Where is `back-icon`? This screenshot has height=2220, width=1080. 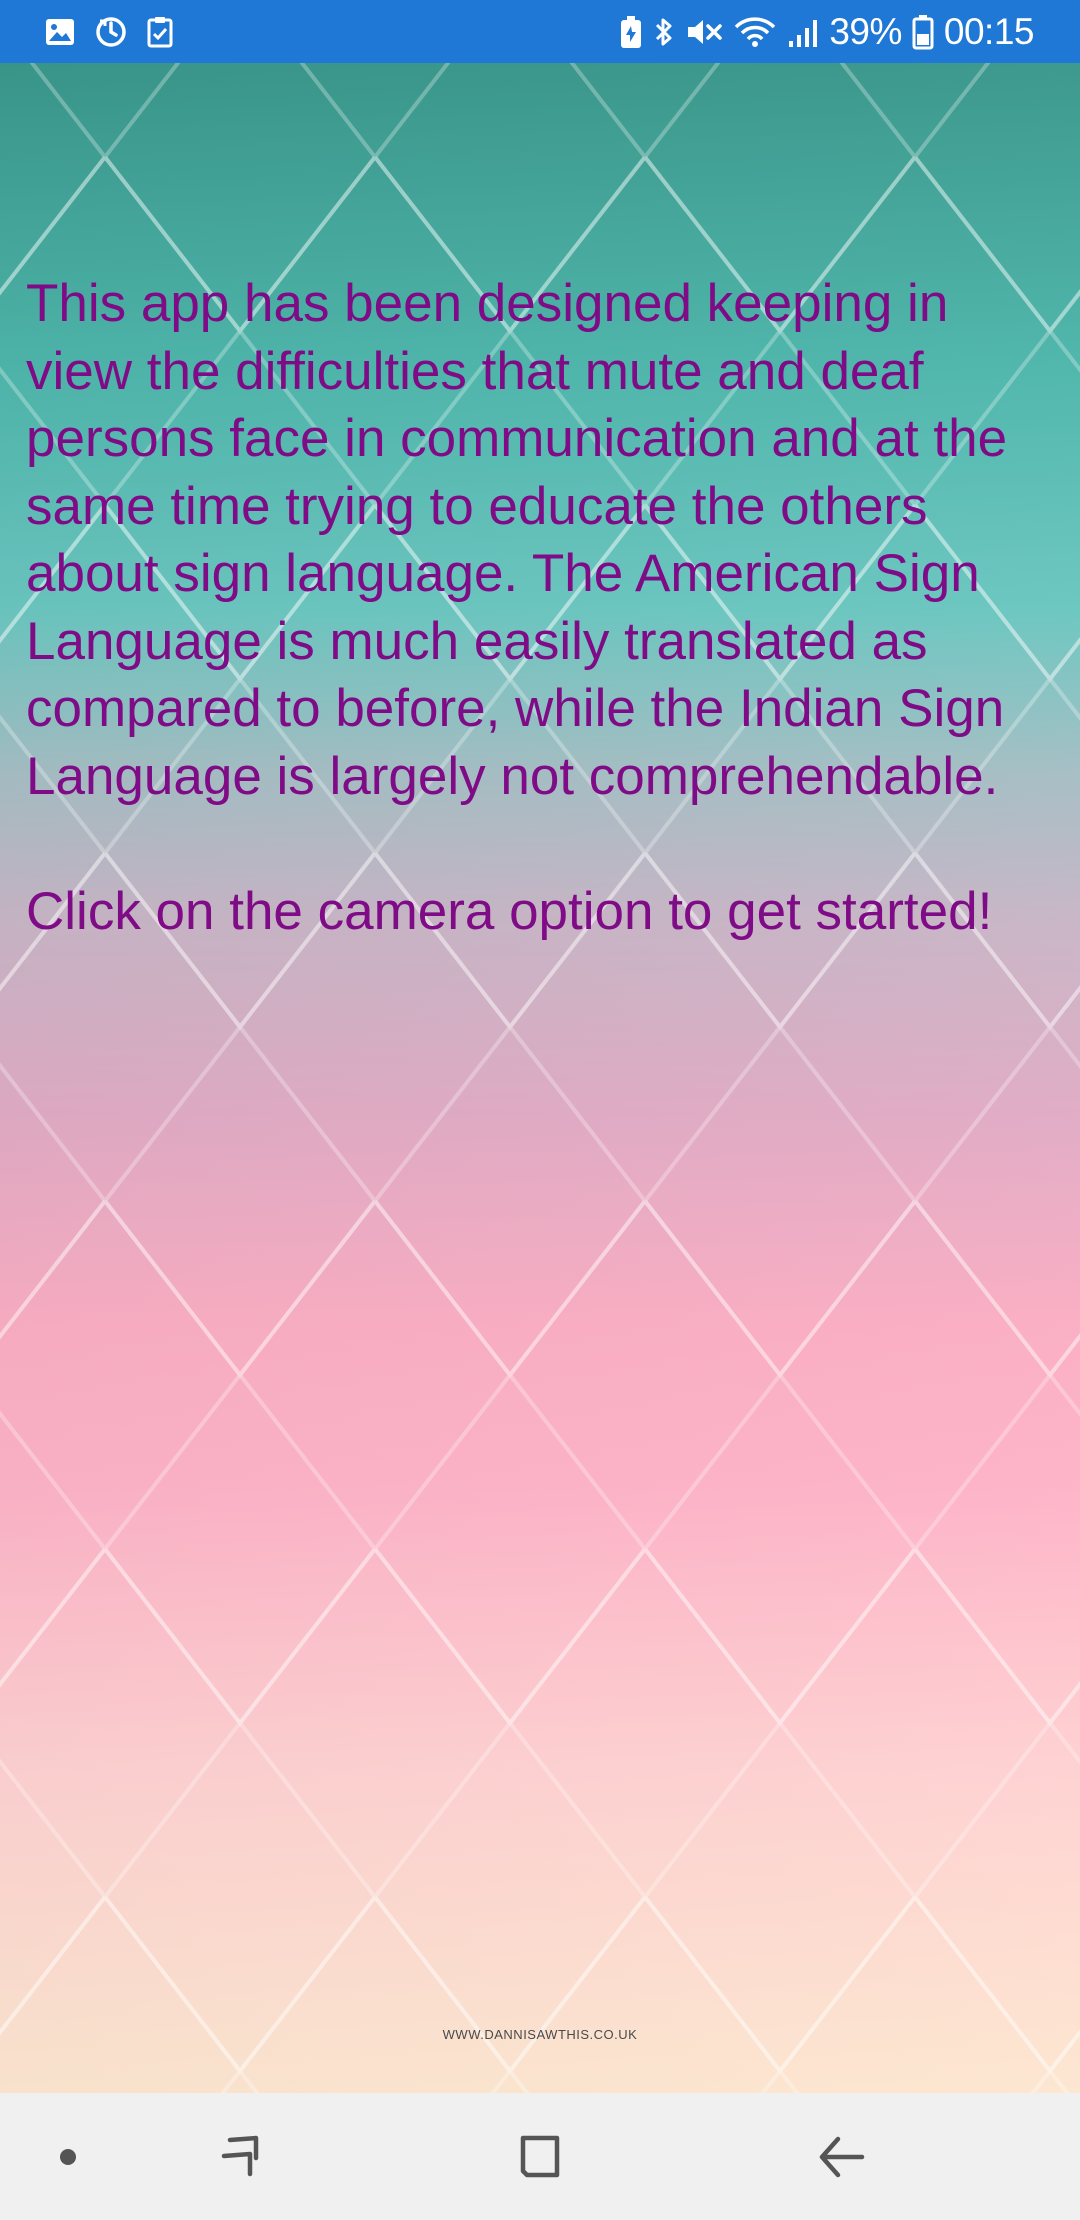 back-icon is located at coordinates (842, 2157).